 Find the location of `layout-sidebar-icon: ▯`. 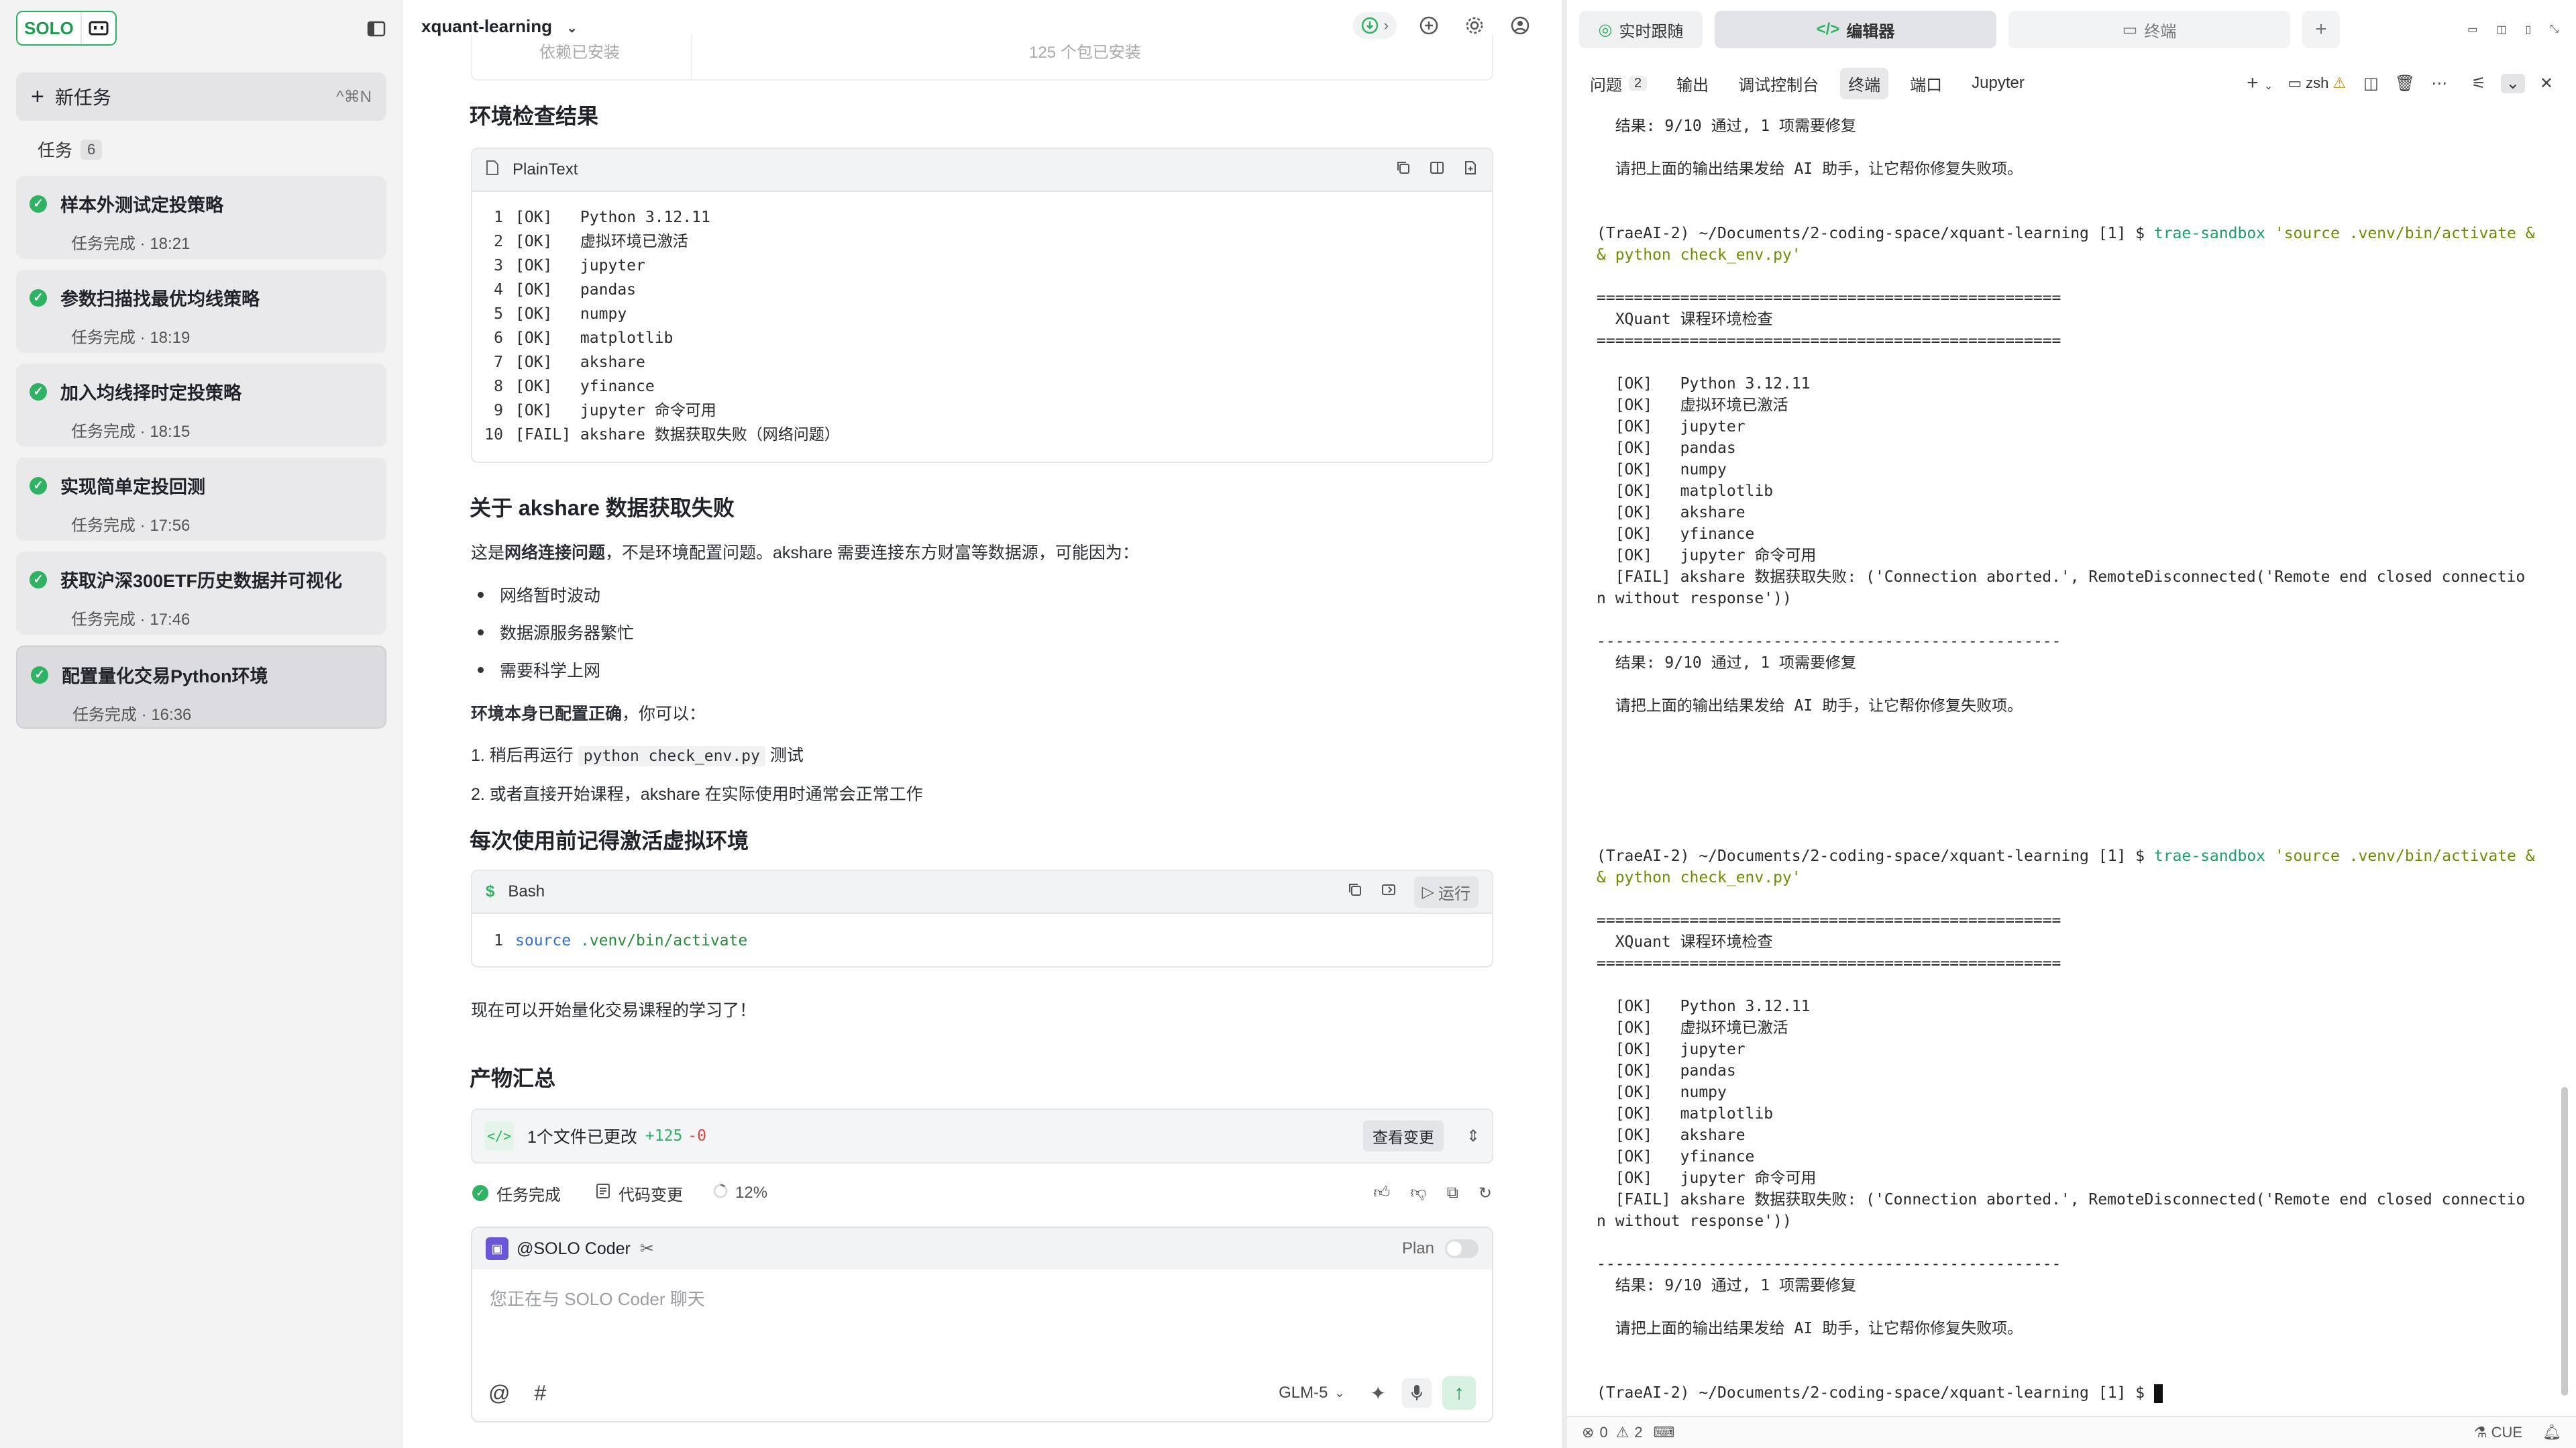

layout-sidebar-icon: ▯ is located at coordinates (2528, 30).